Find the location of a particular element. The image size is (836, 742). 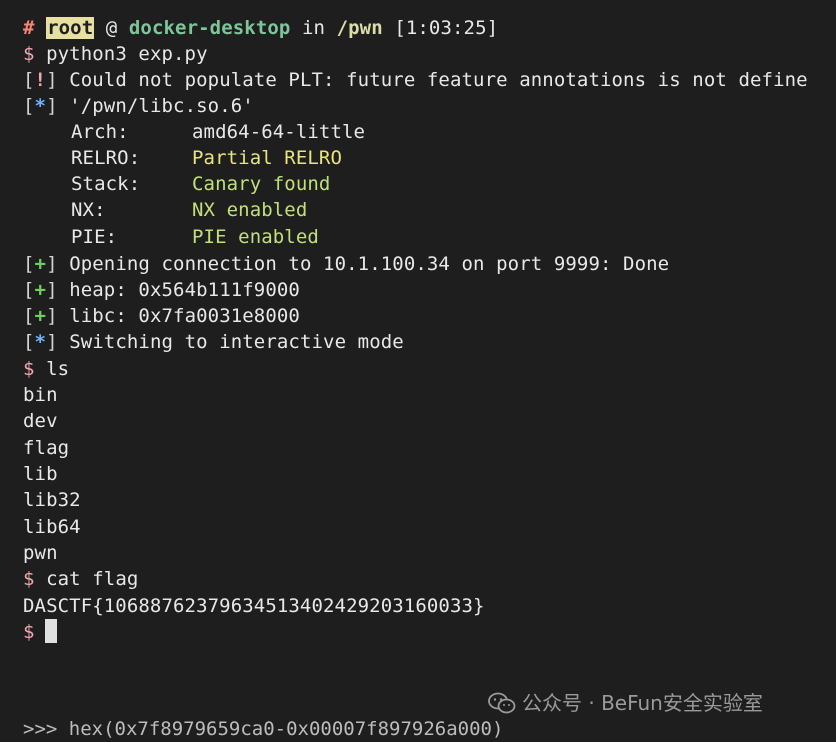

libc-path: '/pwn/libc.so.6' is located at coordinates (161, 106).